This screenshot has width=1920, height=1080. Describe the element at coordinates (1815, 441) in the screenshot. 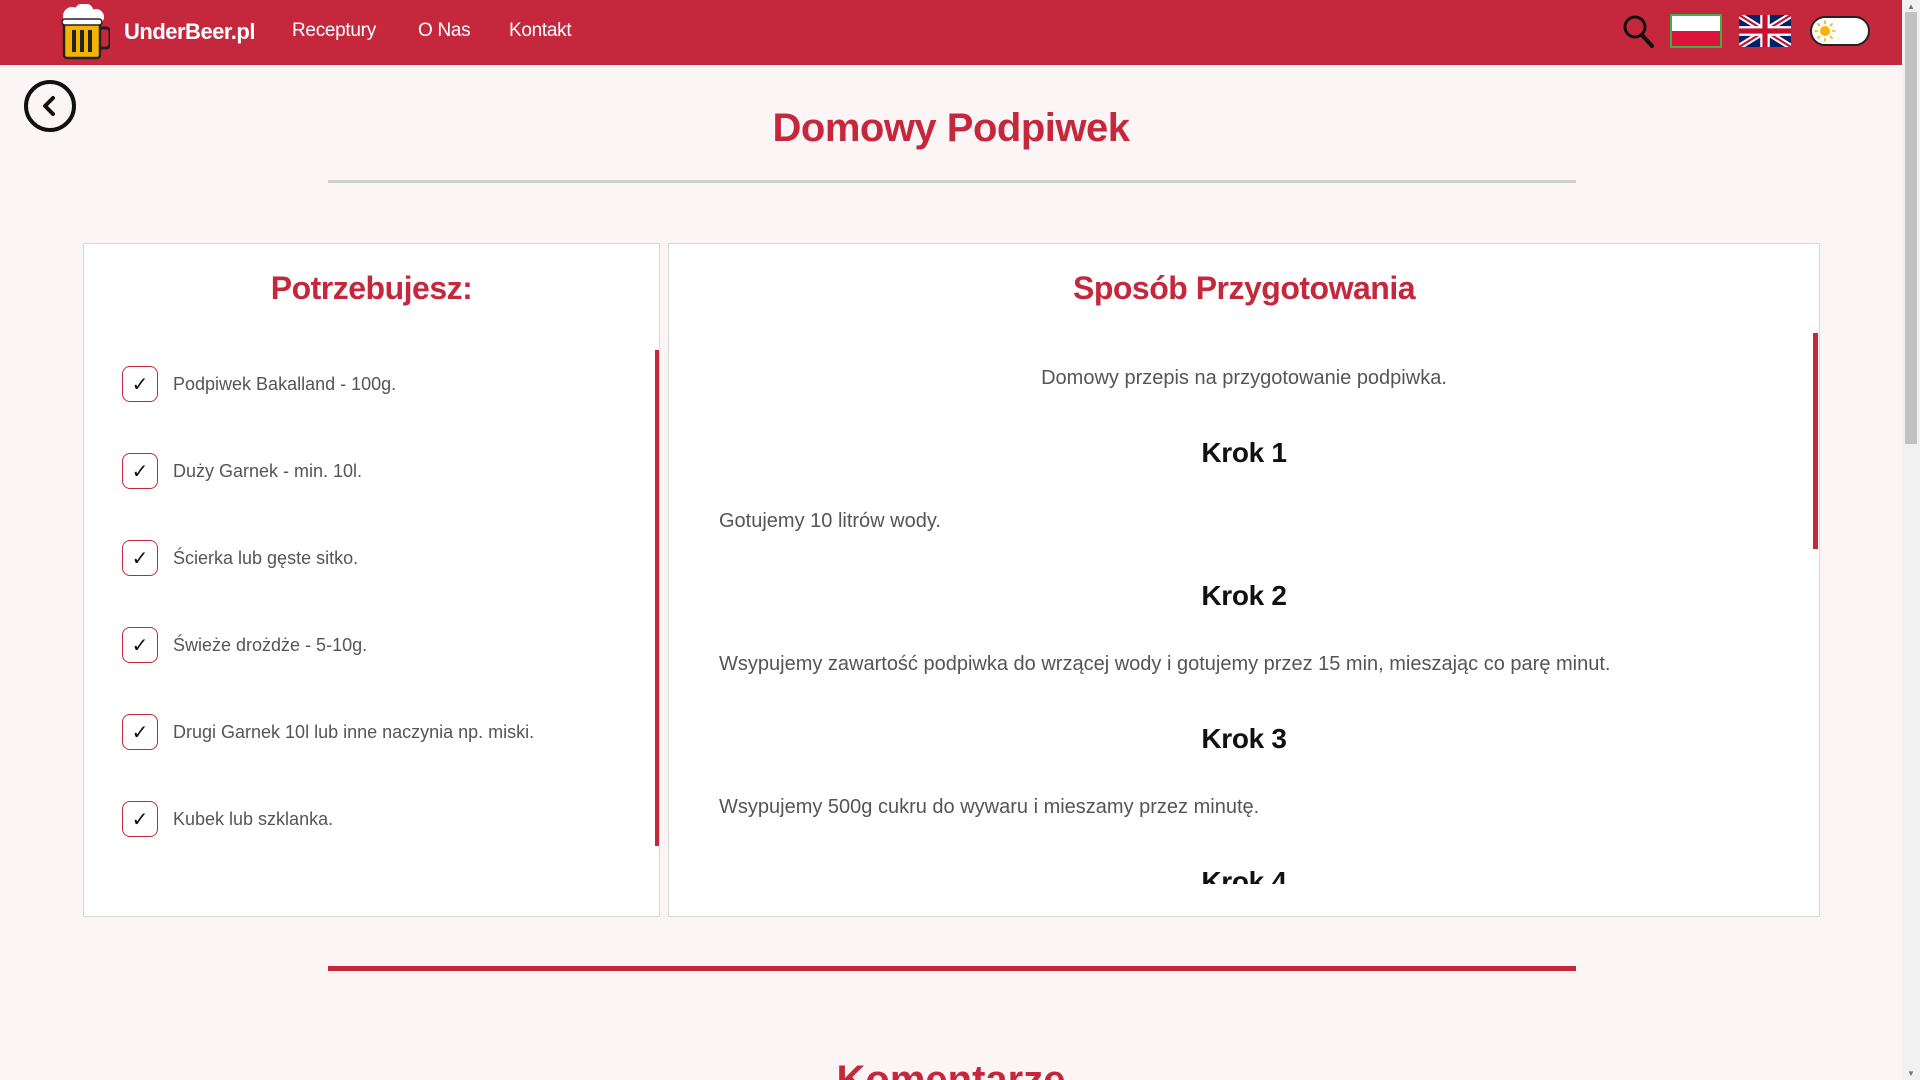

I see `preparation-scrollbar` at that location.